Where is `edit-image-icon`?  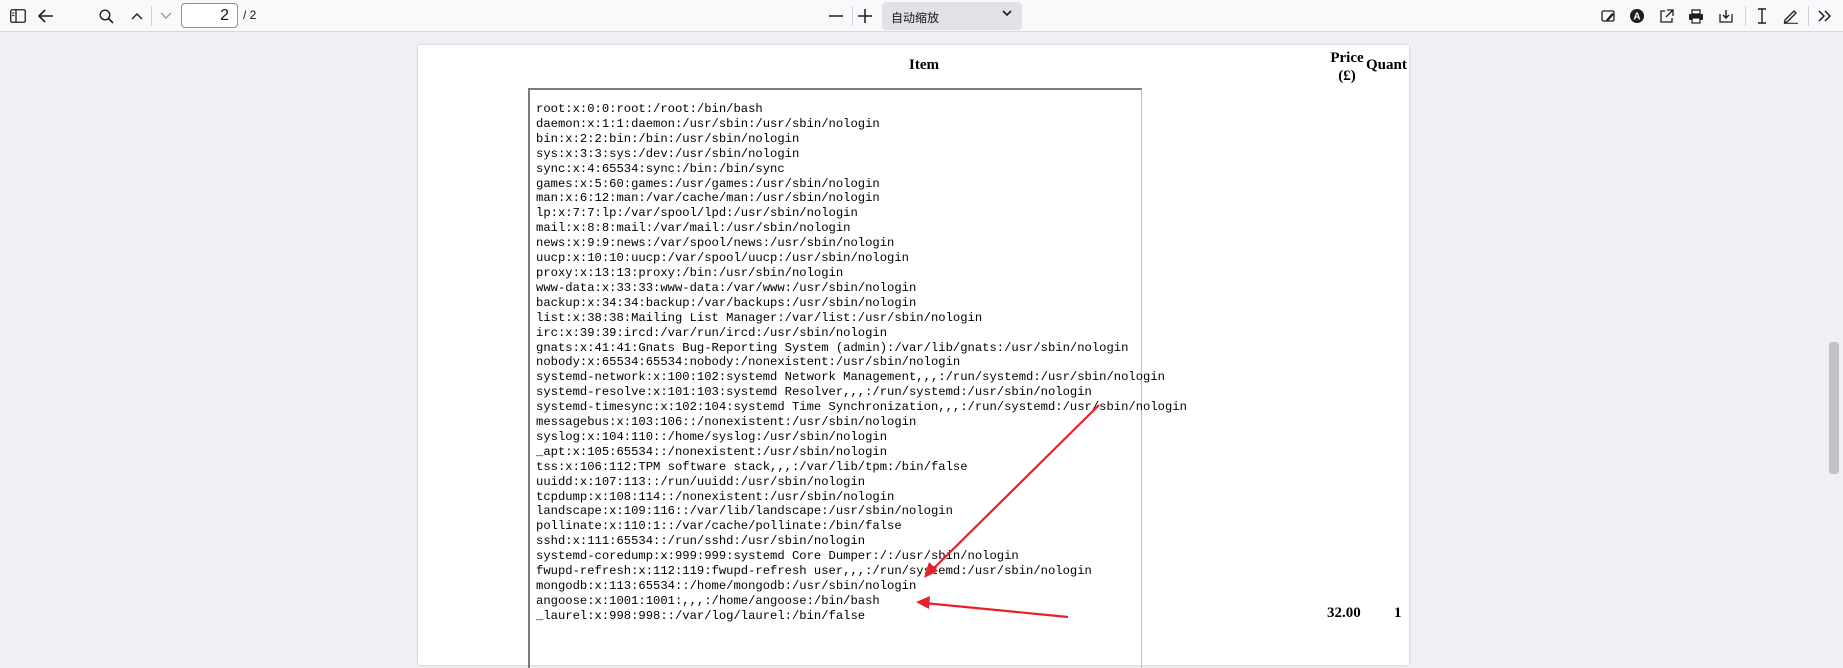
edit-image-icon is located at coordinates (1608, 16).